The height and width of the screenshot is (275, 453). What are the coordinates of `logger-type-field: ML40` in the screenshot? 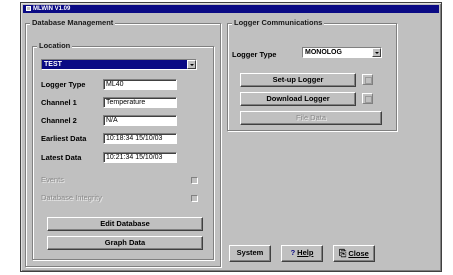 It's located at (140, 84).